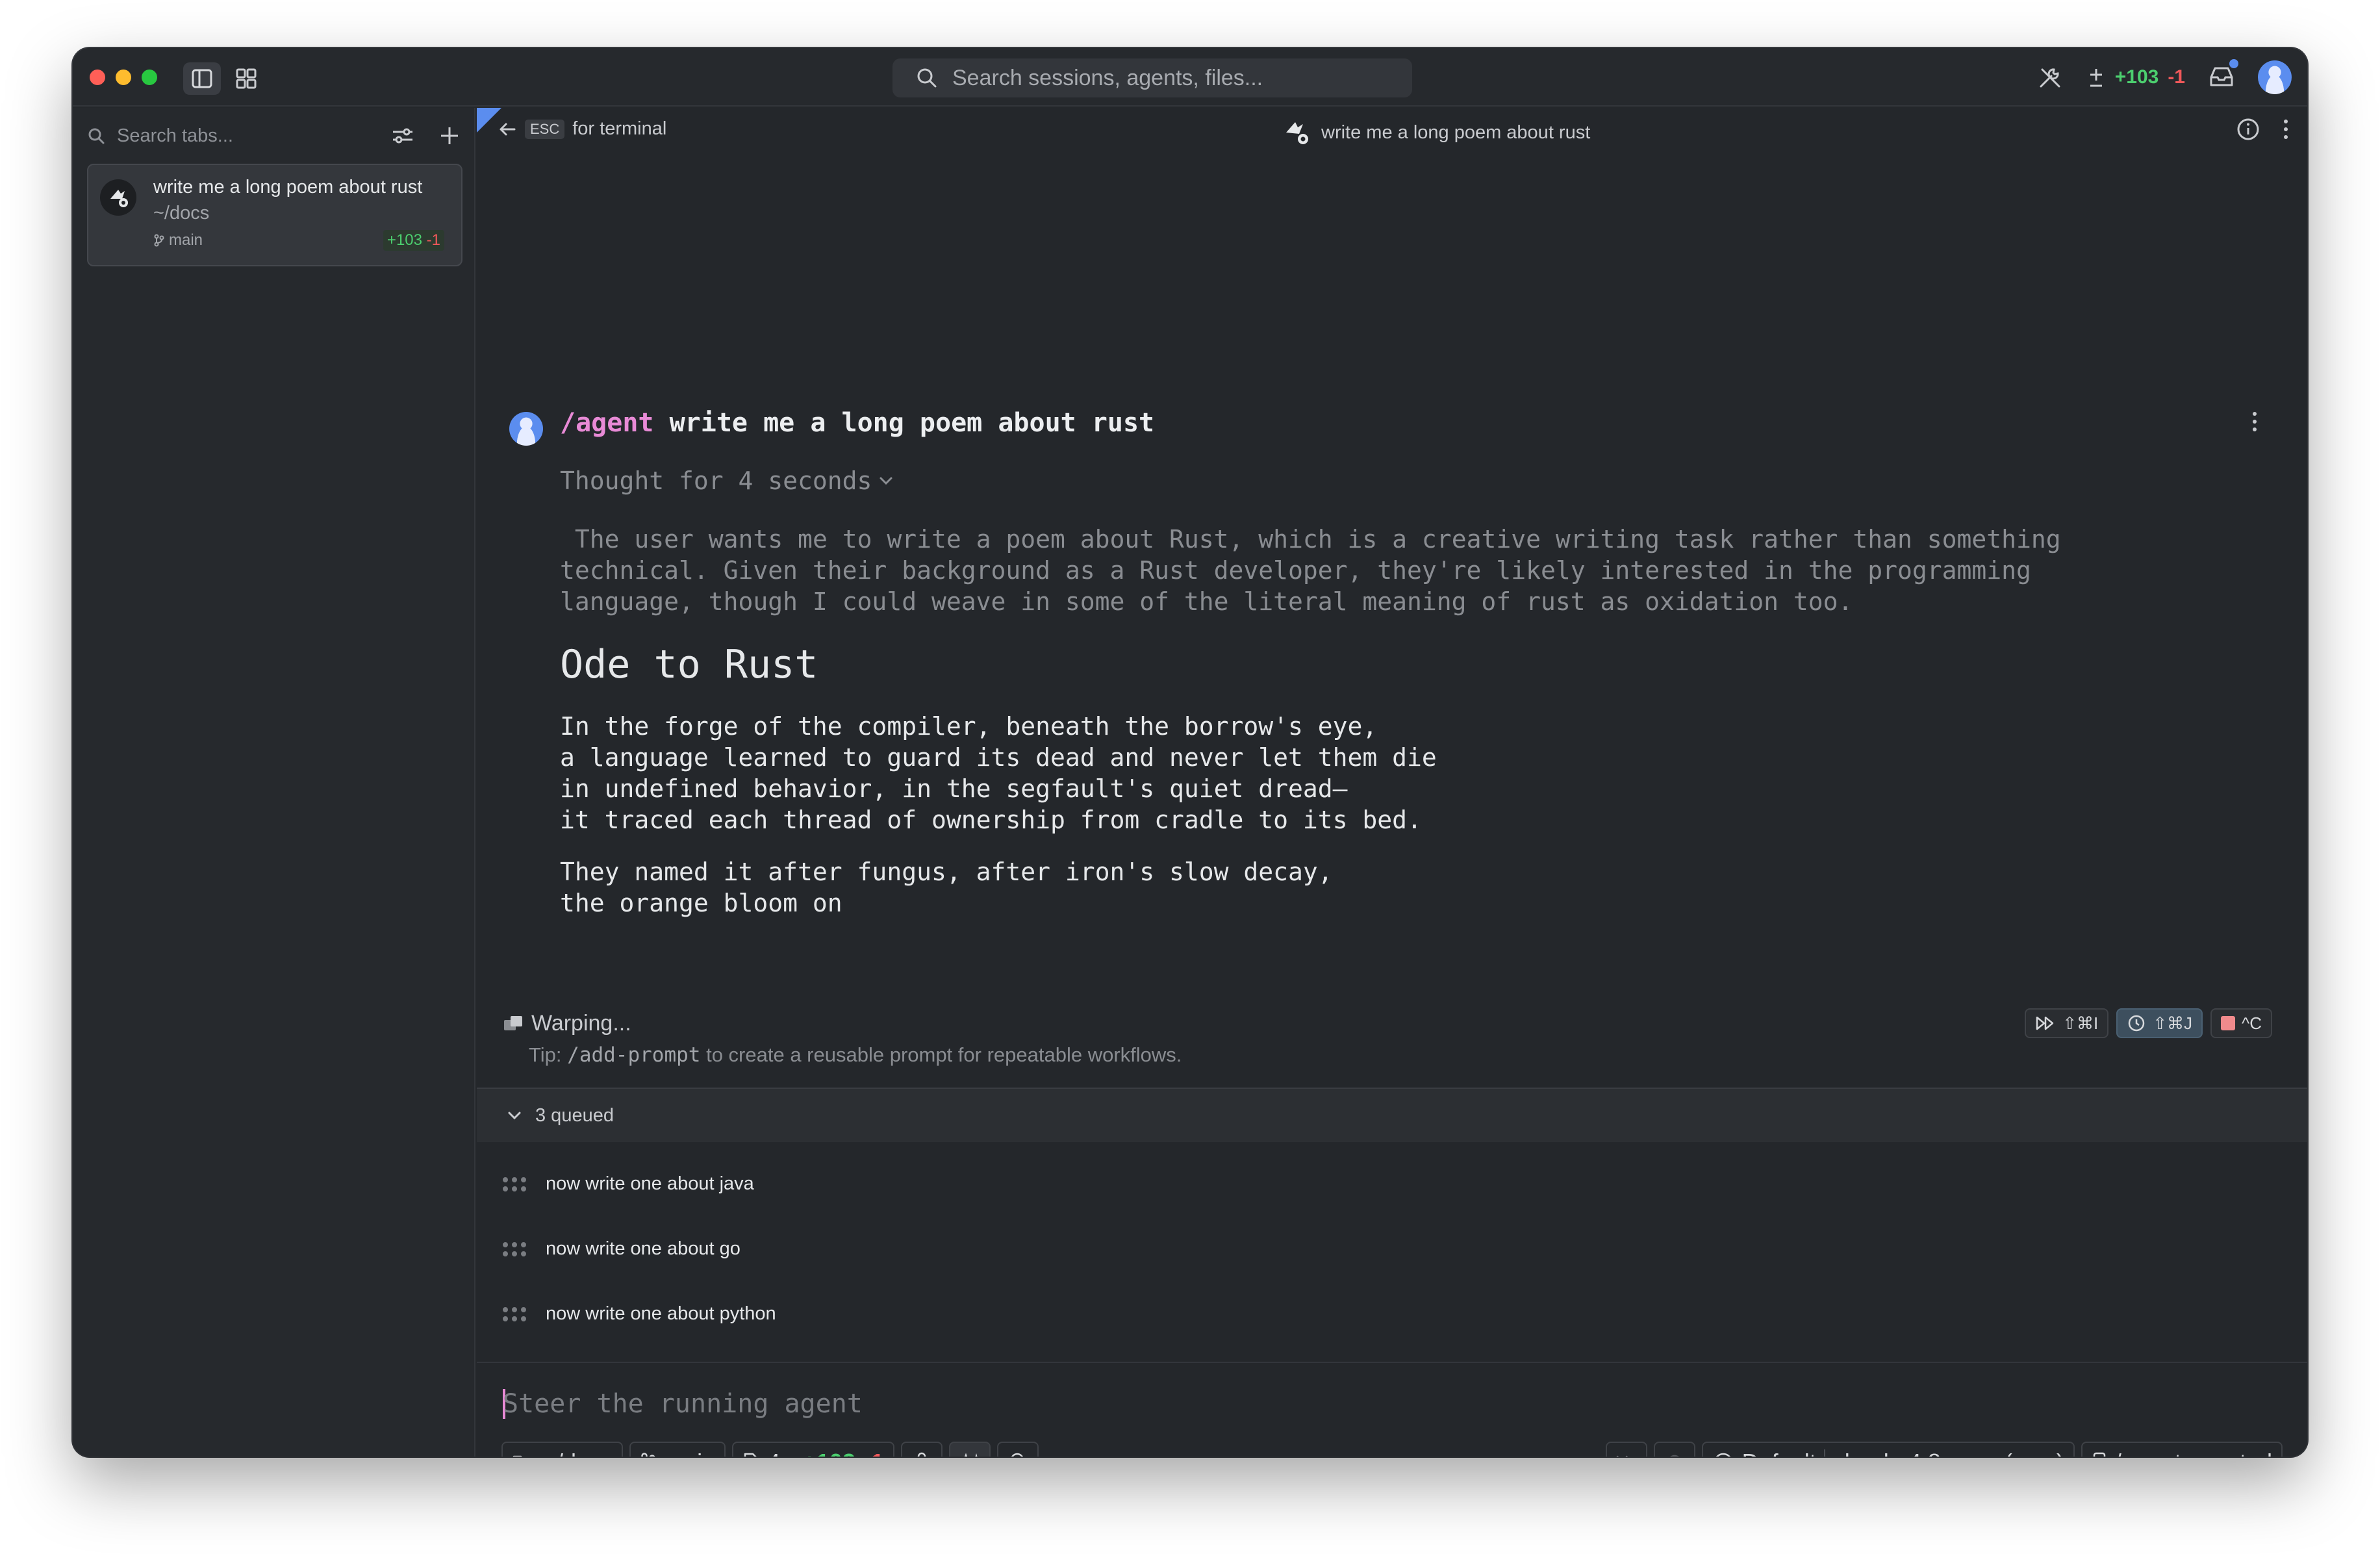 The image size is (2380, 1554). What do you see at coordinates (98, 77) in the screenshot?
I see `close-window-button` at bounding box center [98, 77].